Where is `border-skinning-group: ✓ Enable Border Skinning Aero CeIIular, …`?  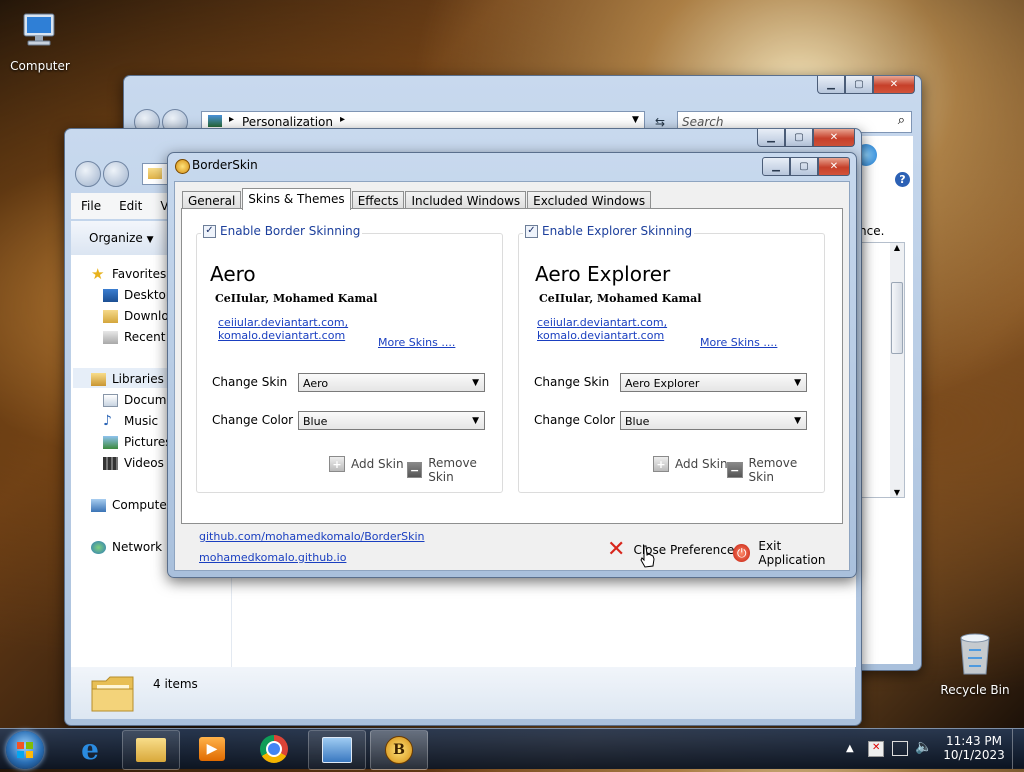 border-skinning-group: ✓ Enable Border Skinning Aero CeIIular, … is located at coordinates (349, 358).